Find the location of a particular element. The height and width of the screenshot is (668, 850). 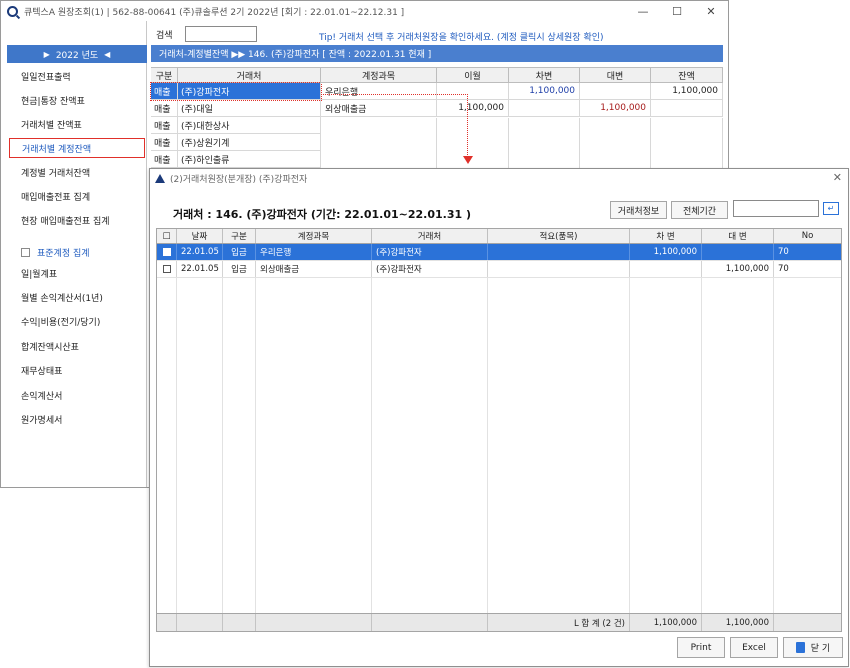

popup-close-icon: ✕ is located at coordinates (837, 177).